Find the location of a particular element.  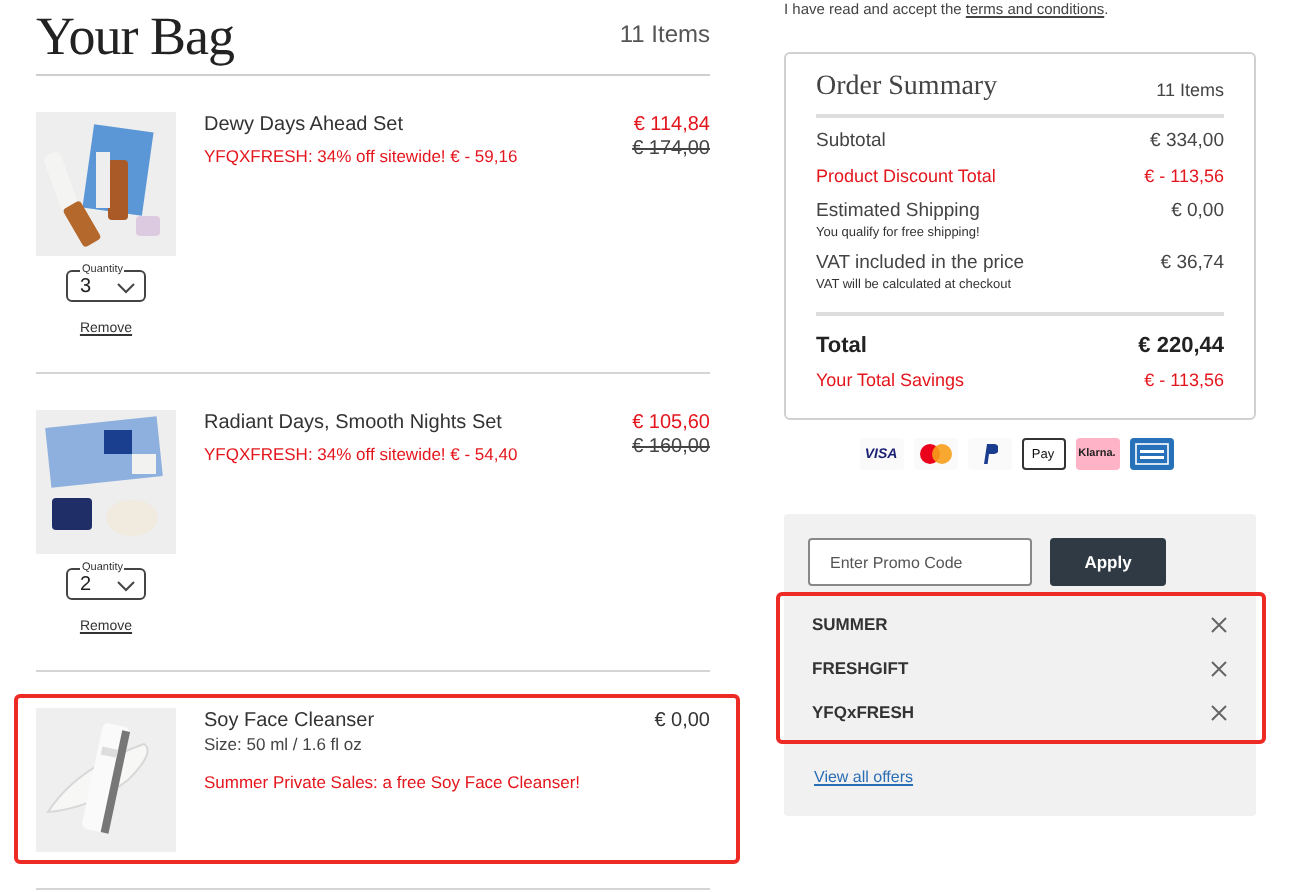

summary-label: Product Discount Total is located at coordinates (906, 176).